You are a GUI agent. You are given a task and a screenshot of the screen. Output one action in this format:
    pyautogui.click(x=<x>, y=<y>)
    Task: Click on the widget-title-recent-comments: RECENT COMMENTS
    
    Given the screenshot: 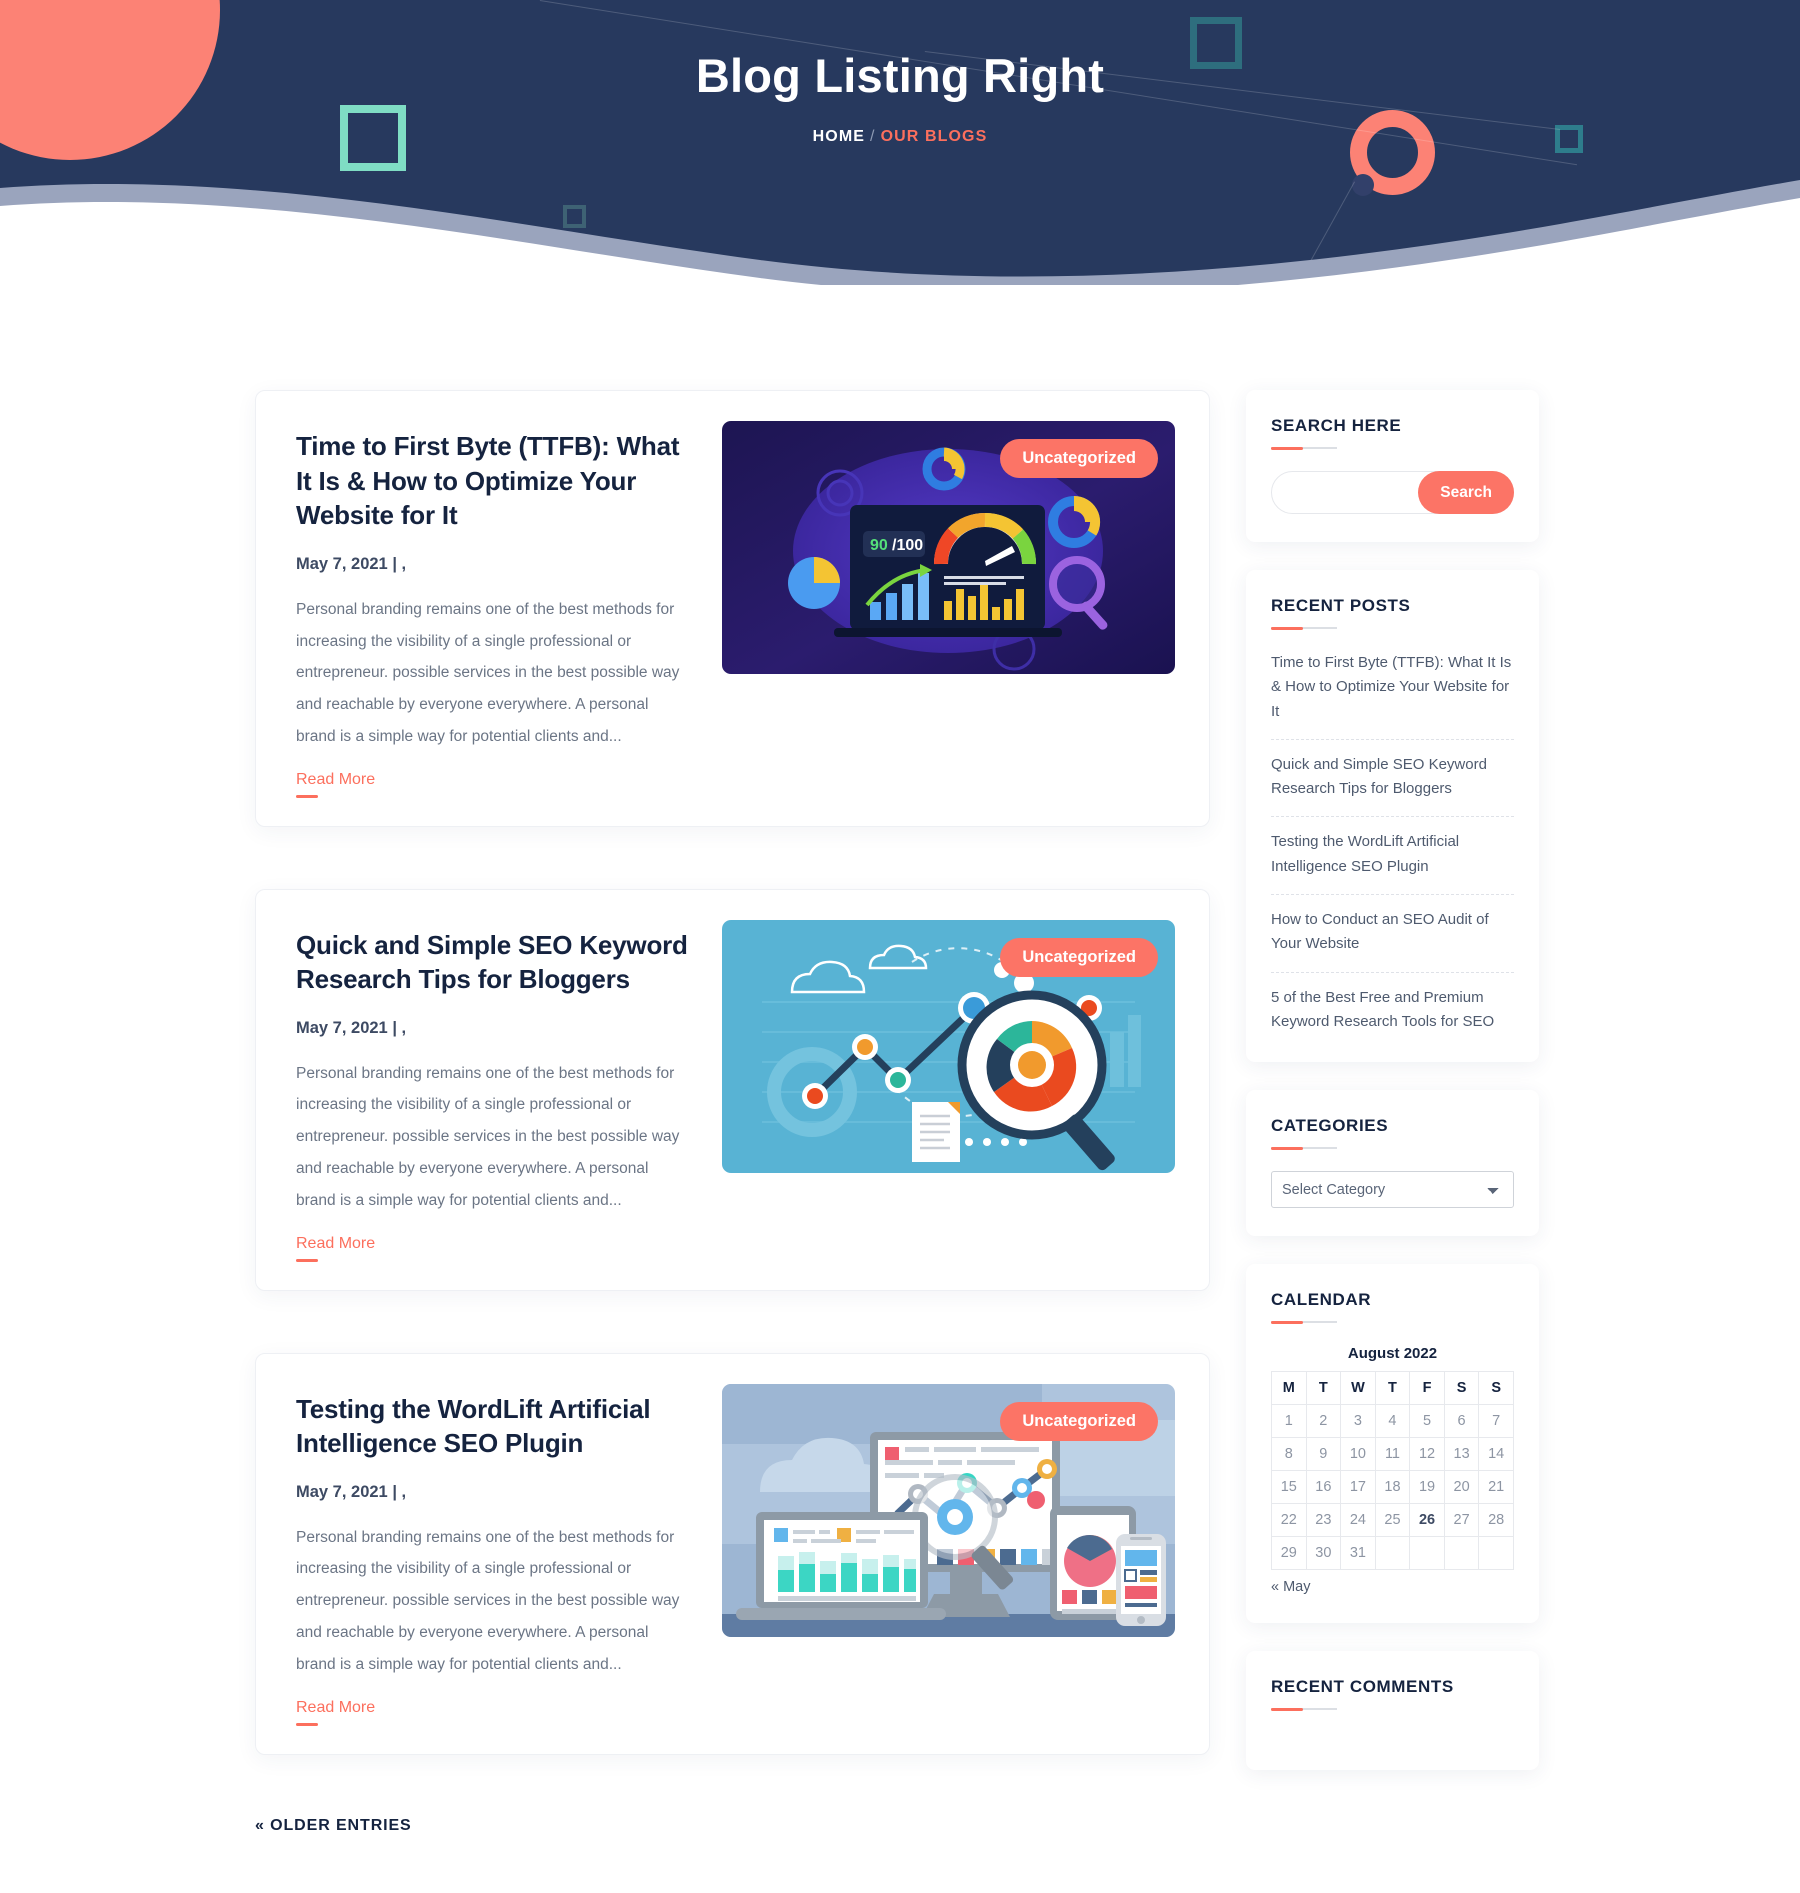 What is the action you would take?
    pyautogui.click(x=1362, y=1687)
    